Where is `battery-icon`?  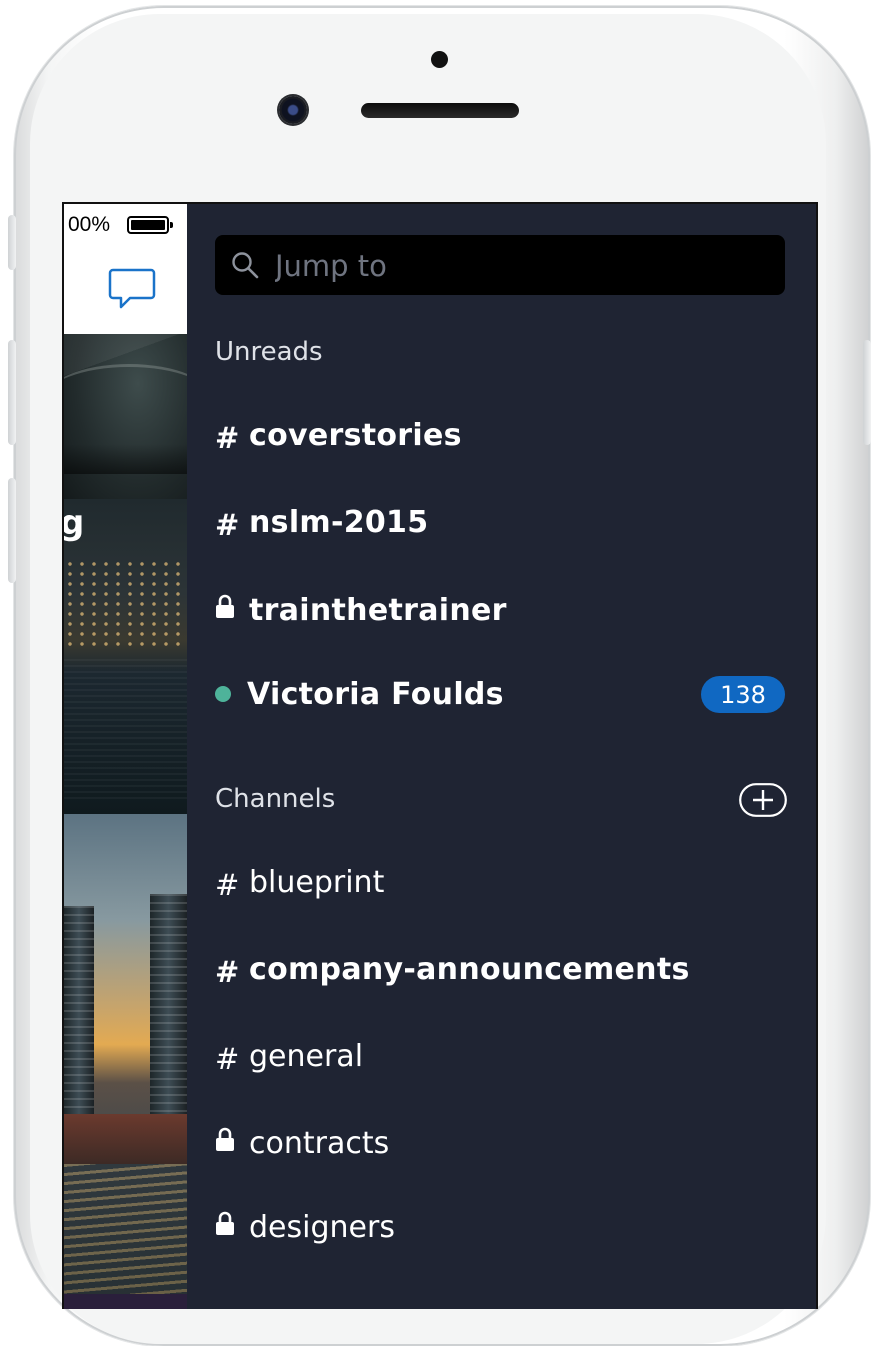
battery-icon is located at coordinates (150, 225).